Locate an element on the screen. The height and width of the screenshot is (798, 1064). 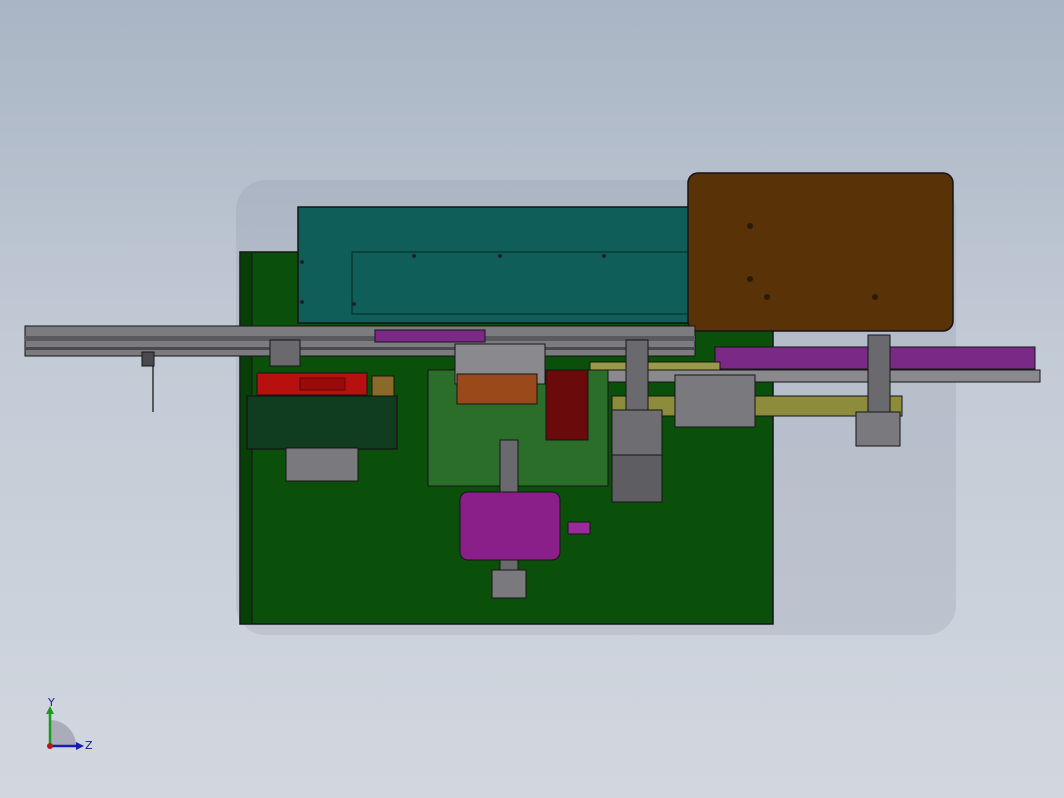
long-rail-slot is located at coordinates (360, 338).